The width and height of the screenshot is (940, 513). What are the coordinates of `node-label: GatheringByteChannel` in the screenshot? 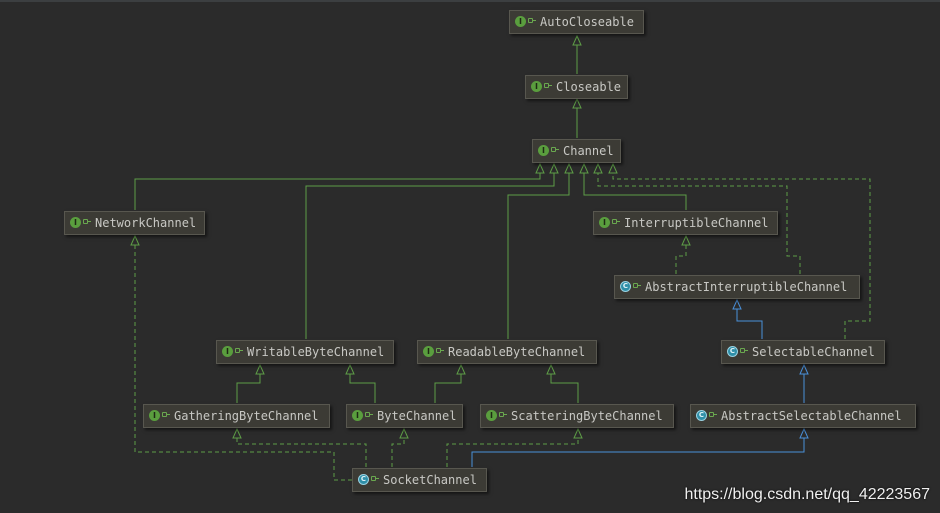 It's located at (246, 416).